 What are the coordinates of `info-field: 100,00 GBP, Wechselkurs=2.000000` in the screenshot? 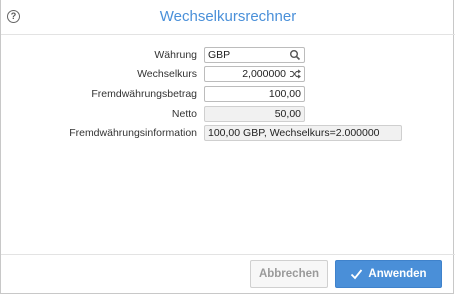 It's located at (303, 133).